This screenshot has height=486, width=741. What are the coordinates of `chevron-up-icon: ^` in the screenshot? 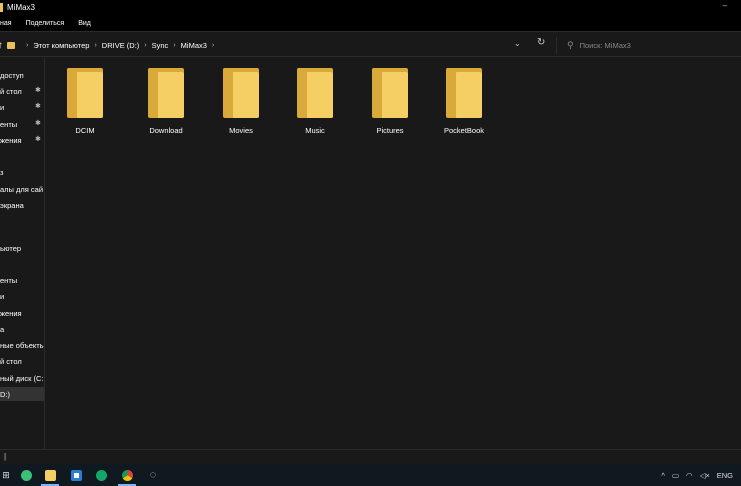 It's located at (663, 475).